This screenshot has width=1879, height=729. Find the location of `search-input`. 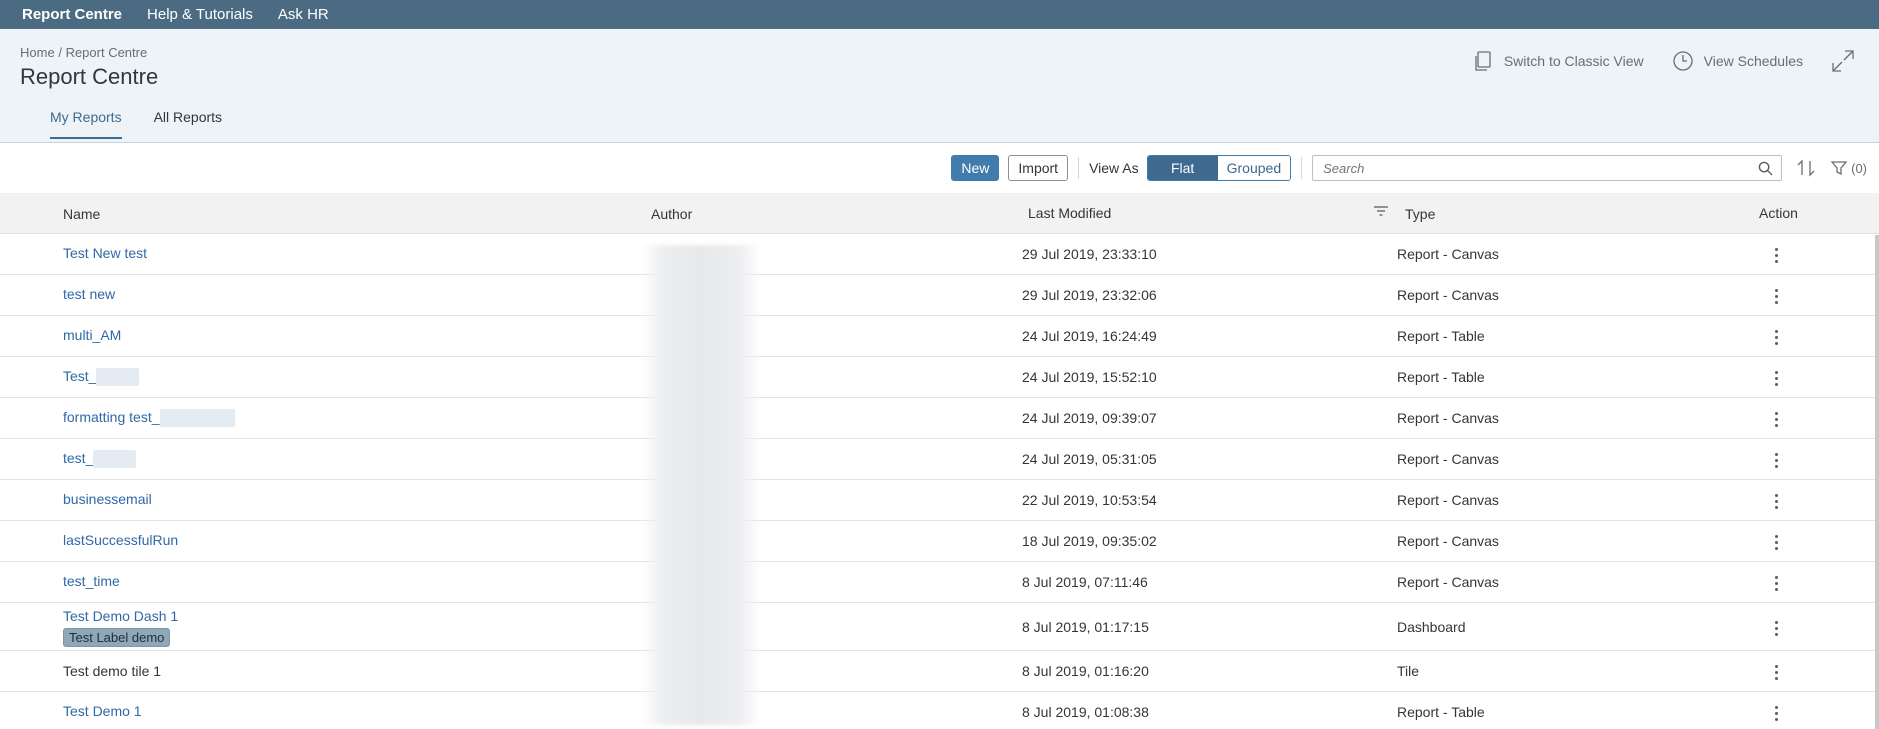

search-input is located at coordinates (1533, 168).